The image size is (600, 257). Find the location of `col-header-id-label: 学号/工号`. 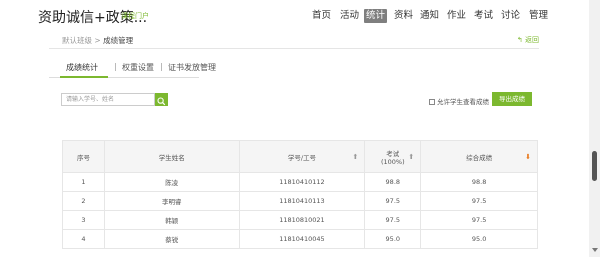

col-header-id-label: 学号/工号 is located at coordinates (302, 157).